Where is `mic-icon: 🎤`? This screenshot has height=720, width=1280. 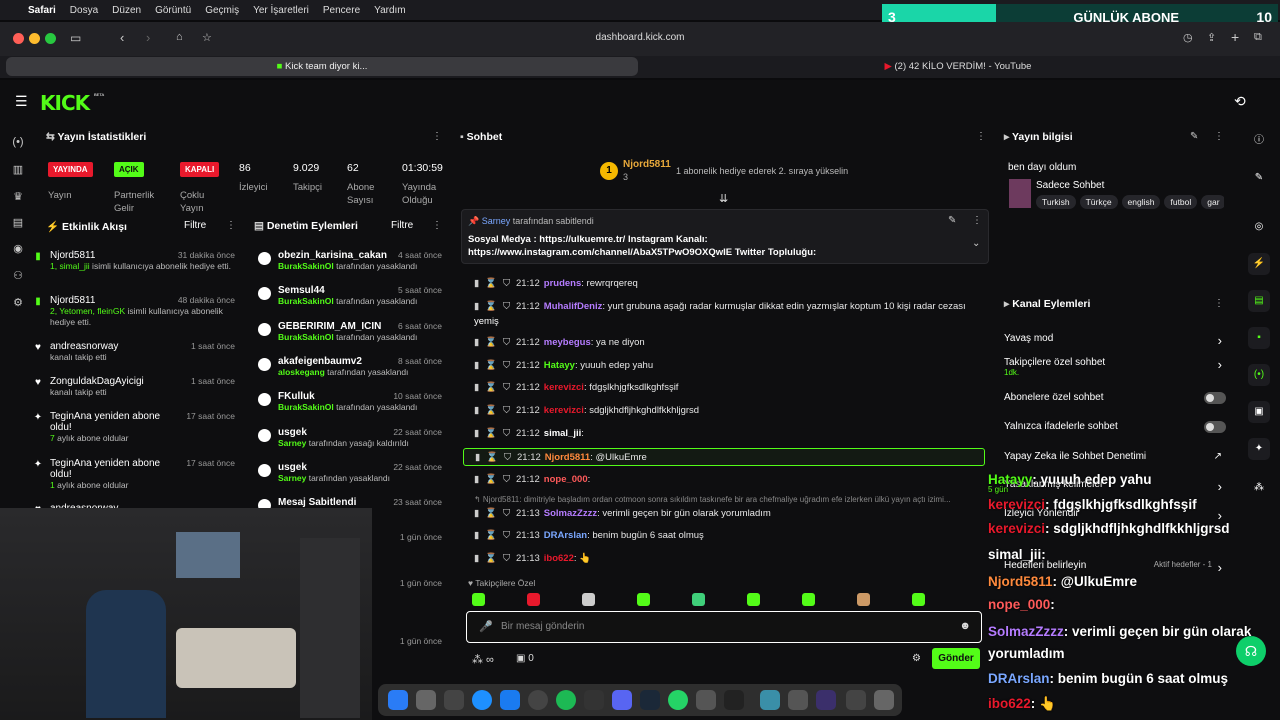 mic-icon: 🎤 is located at coordinates (486, 626).